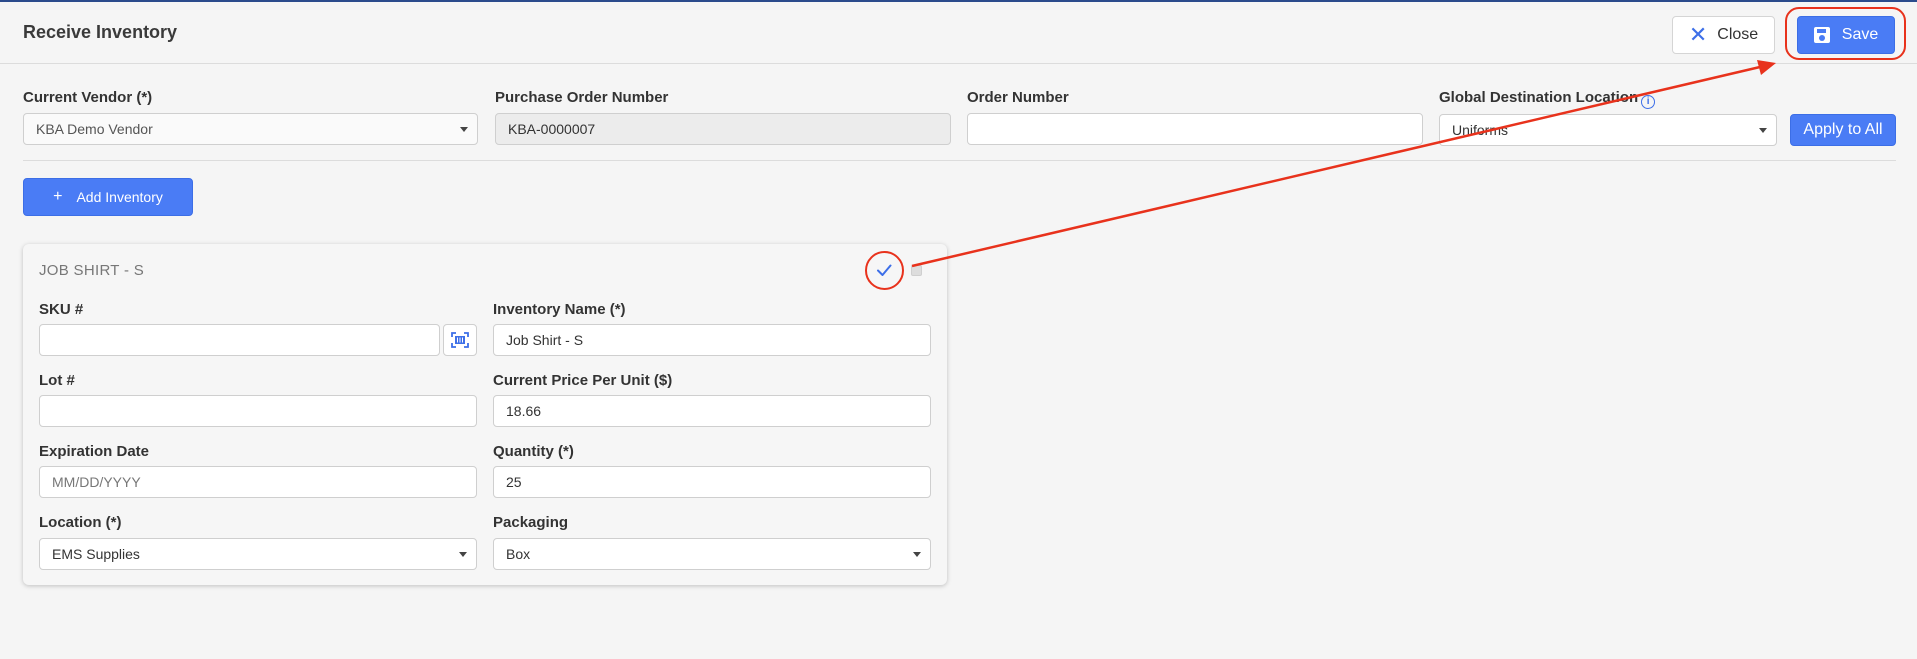  What do you see at coordinates (1018, 97) in the screenshot?
I see `order-number-label: Order Number` at bounding box center [1018, 97].